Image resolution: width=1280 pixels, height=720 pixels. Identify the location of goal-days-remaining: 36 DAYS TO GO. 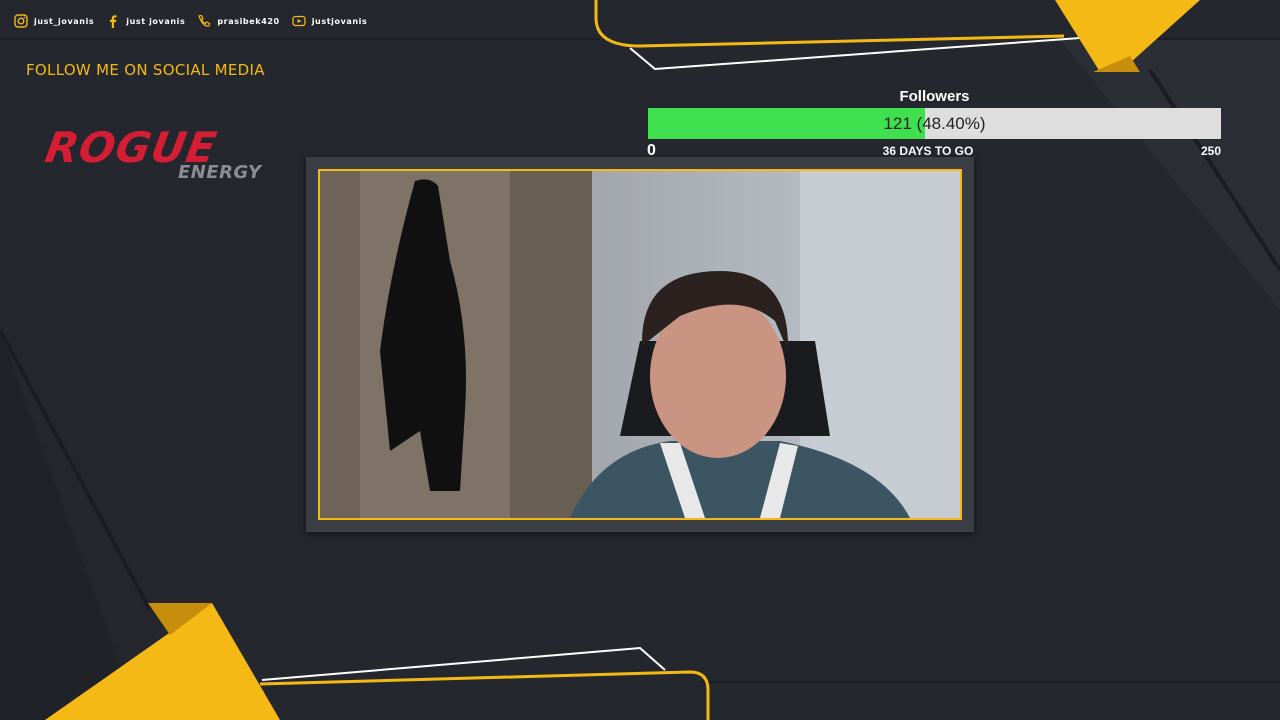
(928, 151).